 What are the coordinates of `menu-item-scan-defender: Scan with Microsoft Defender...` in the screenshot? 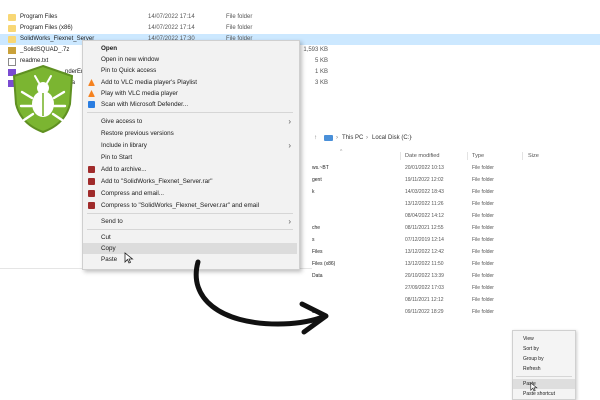 It's located at (190, 104).